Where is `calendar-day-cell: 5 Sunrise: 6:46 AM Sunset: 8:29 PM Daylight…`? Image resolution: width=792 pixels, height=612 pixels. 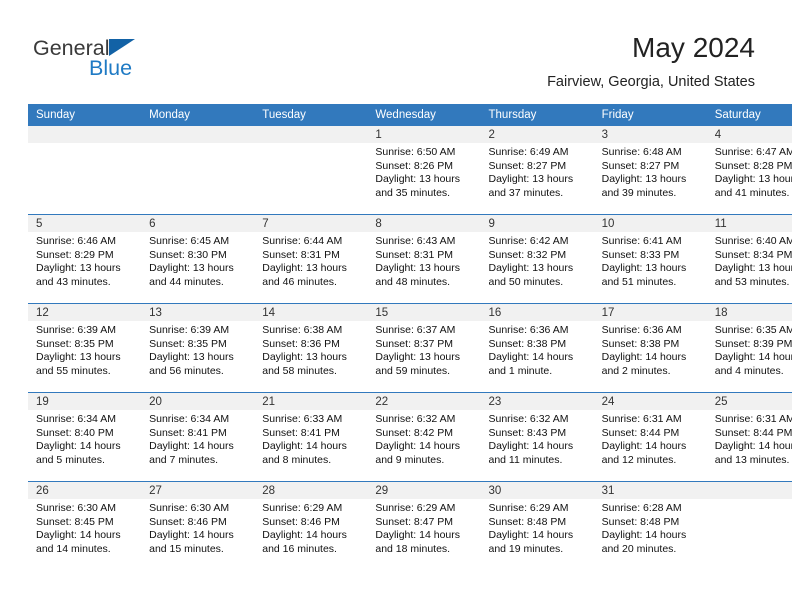 calendar-day-cell: 5 Sunrise: 6:46 AM Sunset: 8:29 PM Daylight… is located at coordinates (85, 259).